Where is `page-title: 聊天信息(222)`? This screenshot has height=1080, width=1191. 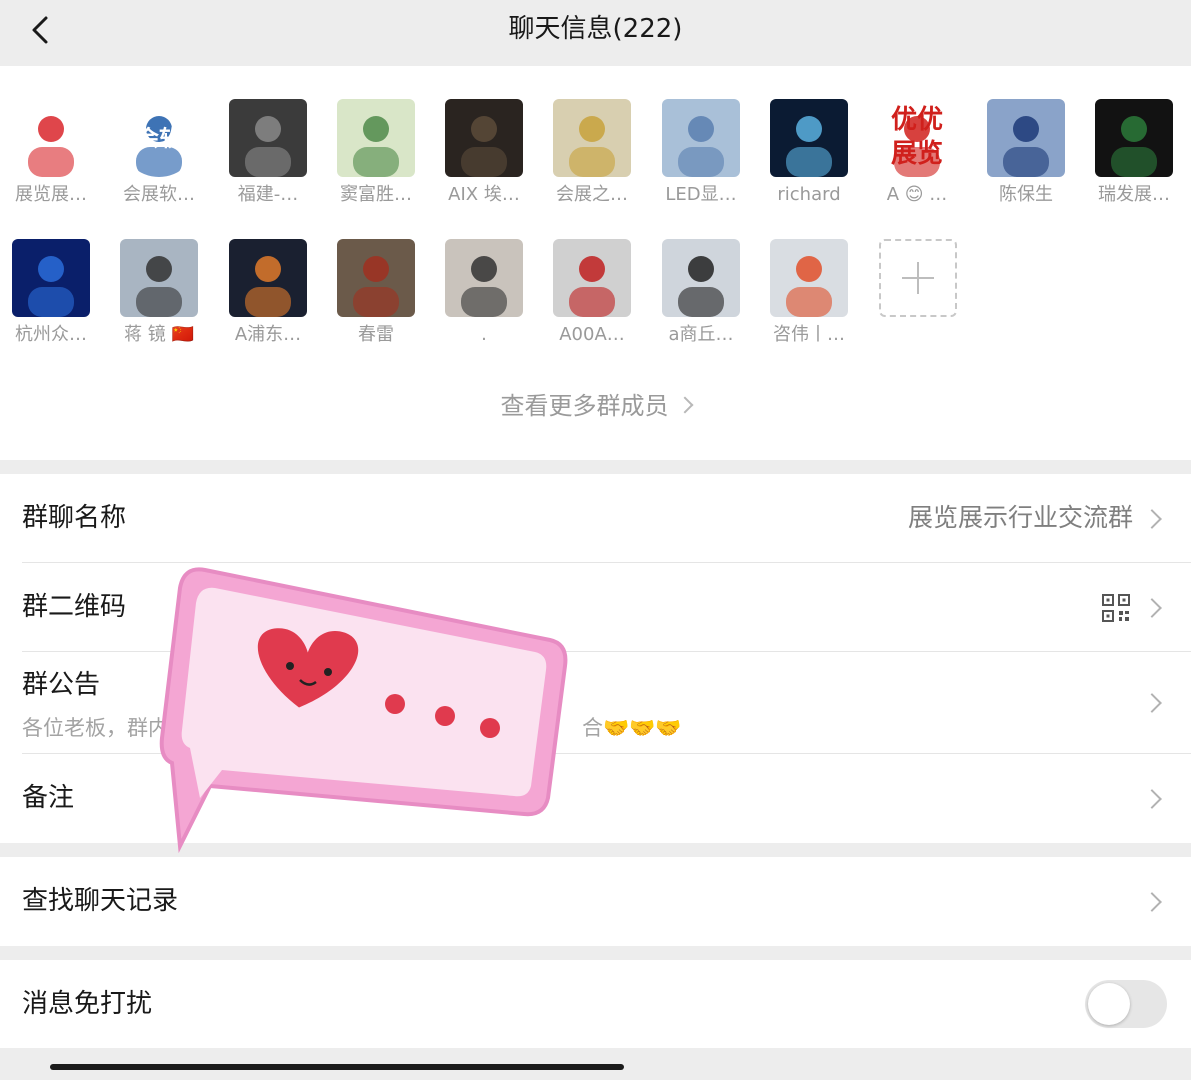 page-title: 聊天信息(222) is located at coordinates (595, 29).